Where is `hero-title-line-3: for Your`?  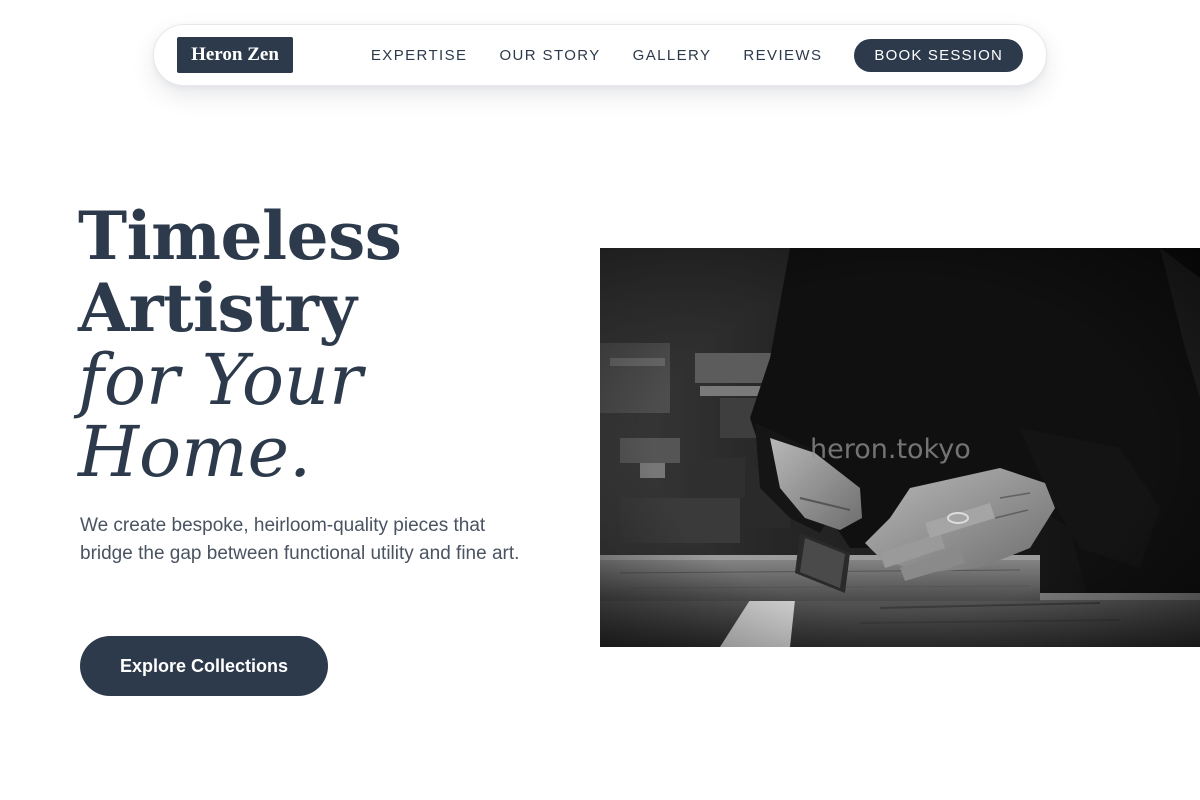 hero-title-line-3: for Your is located at coordinates (220, 380).